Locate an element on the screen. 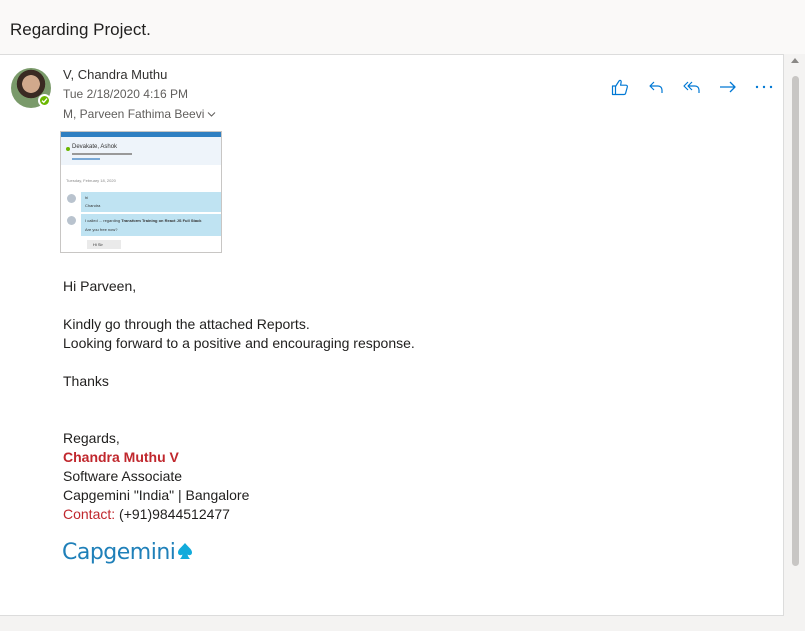  message-date: Tue 2/18/2020 4:16 PM is located at coordinates (125, 94).